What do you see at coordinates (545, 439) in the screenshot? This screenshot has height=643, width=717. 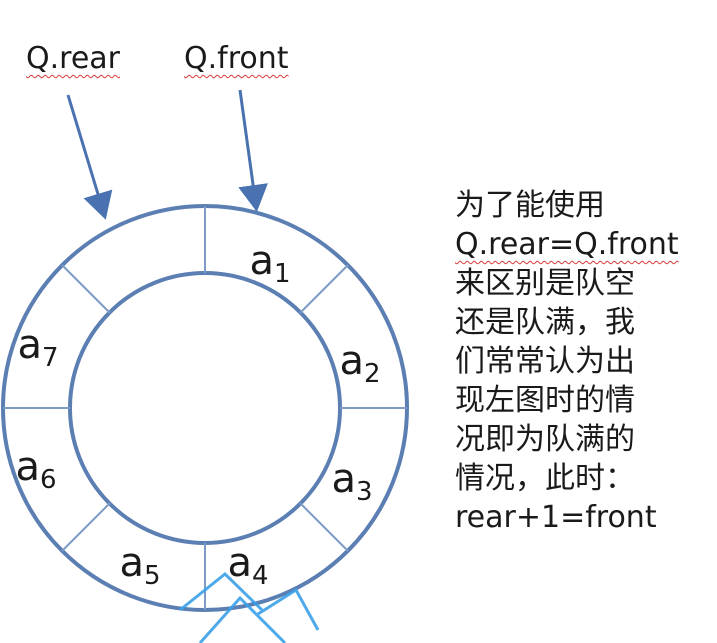 I see `explanation-line: 况即为队满的` at bounding box center [545, 439].